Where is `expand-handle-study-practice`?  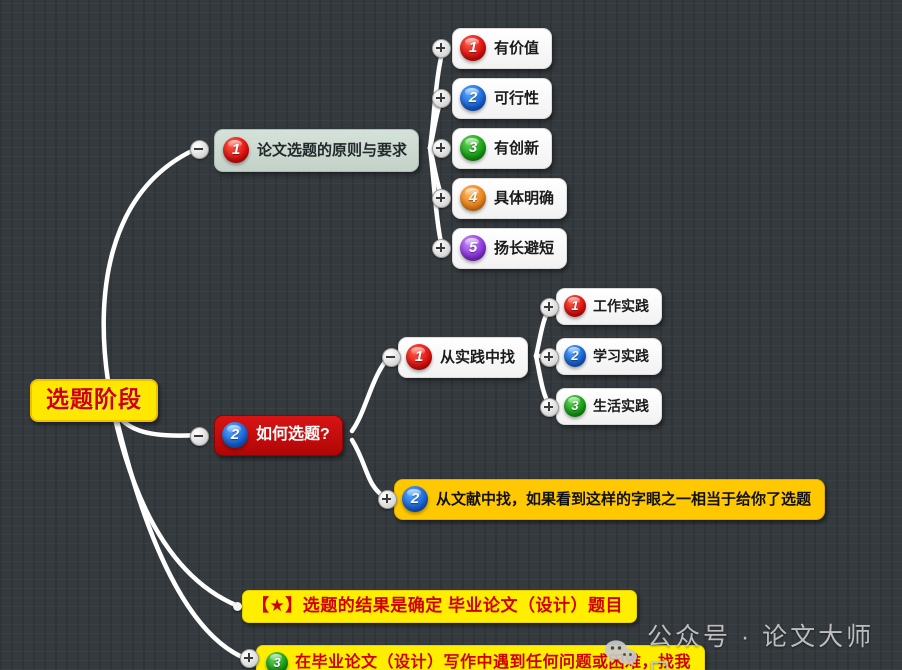 expand-handle-study-practice is located at coordinates (549, 357).